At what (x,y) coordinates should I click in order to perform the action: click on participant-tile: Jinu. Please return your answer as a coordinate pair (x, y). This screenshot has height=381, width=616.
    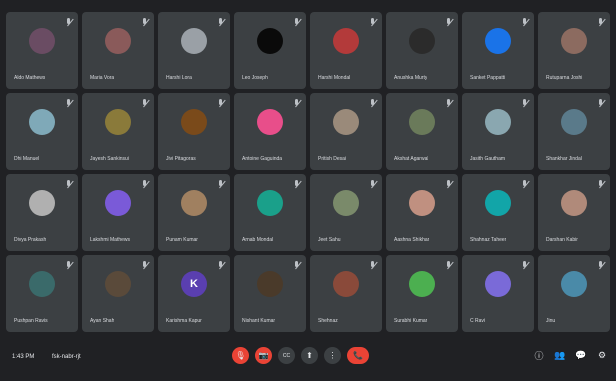
    Looking at the image, I should click on (574, 293).